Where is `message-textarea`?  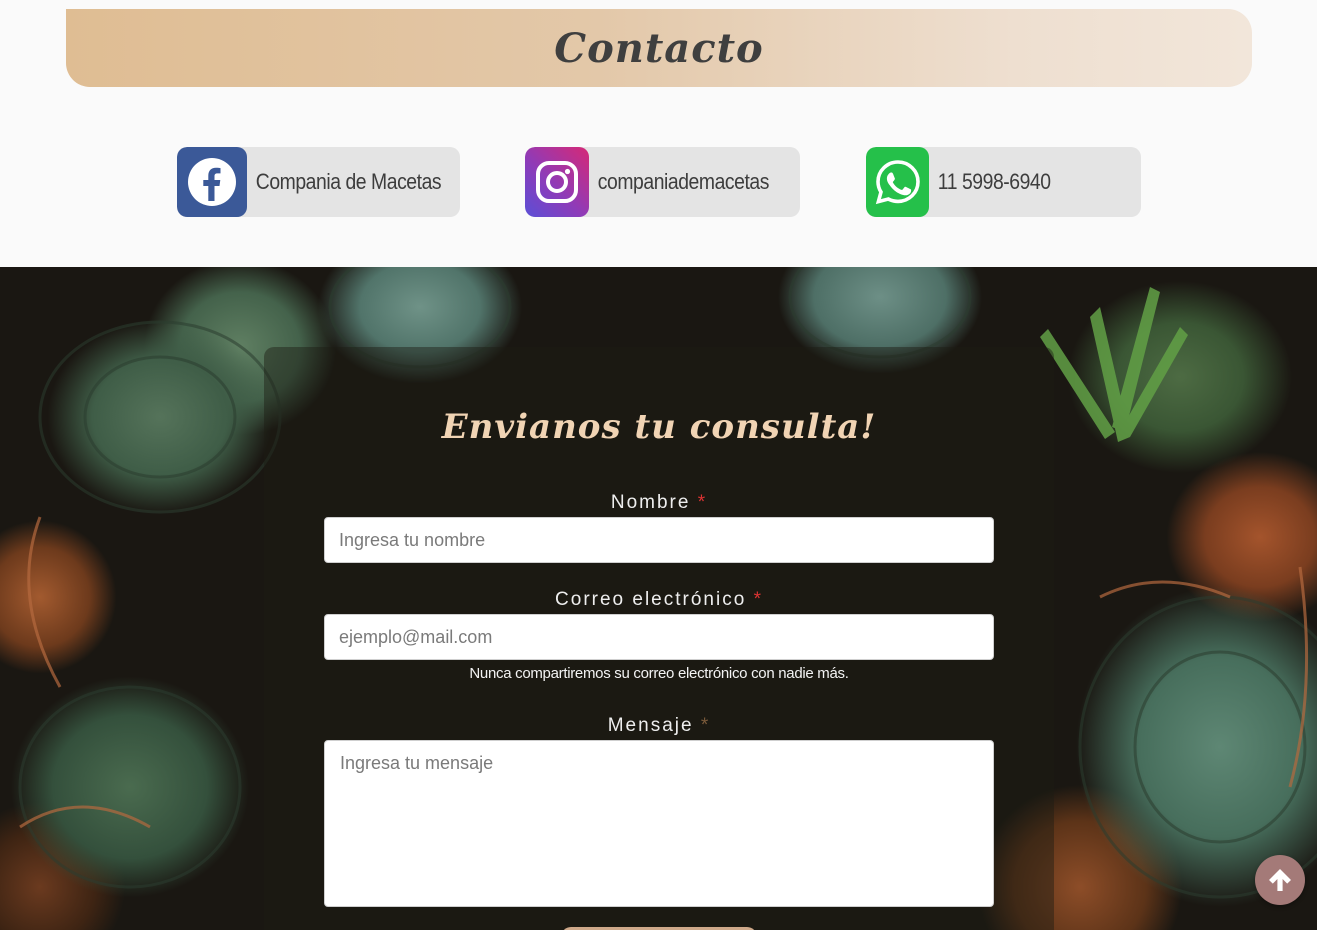
message-textarea is located at coordinates (659, 823).